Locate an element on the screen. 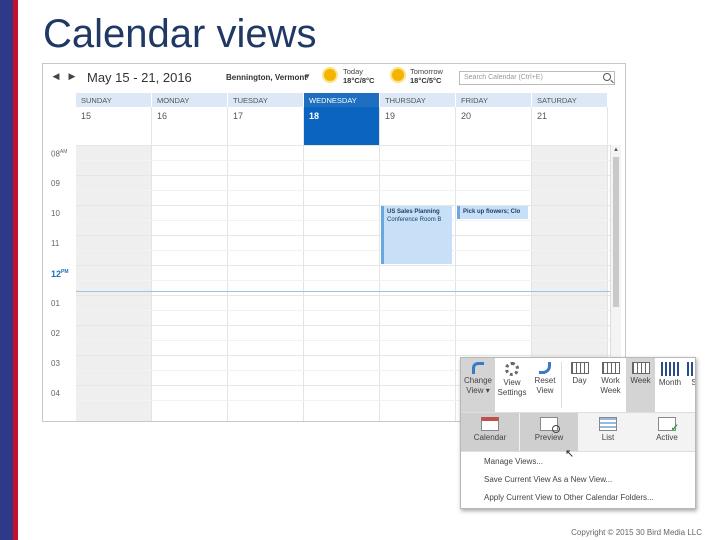 Image resolution: width=720 pixels, height=540 pixels. view-gallery-label: Preview is located at coordinates (549, 437).